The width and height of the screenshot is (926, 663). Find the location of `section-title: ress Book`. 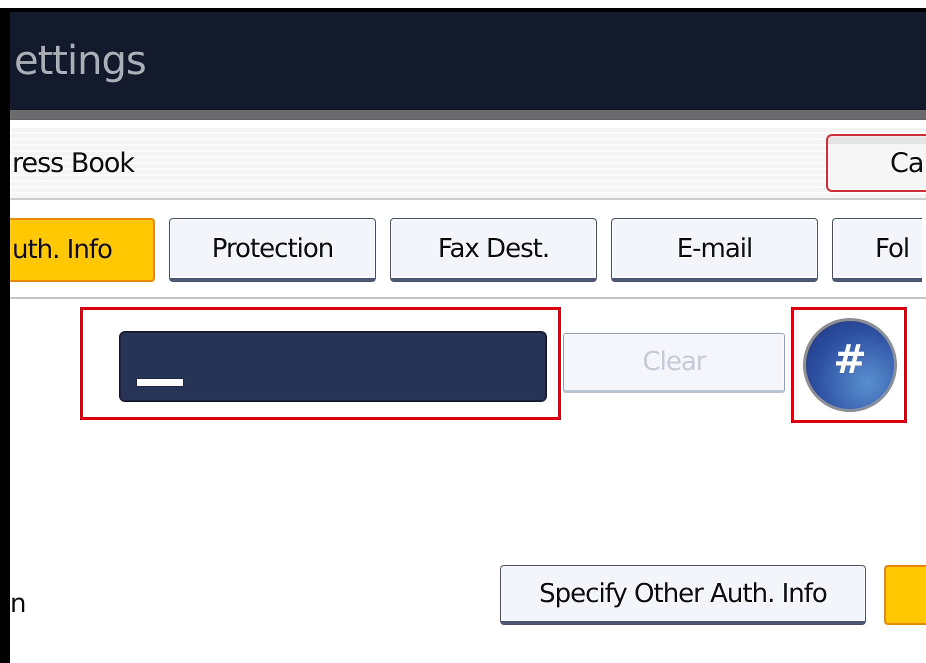

section-title: ress Book is located at coordinates (72, 163).